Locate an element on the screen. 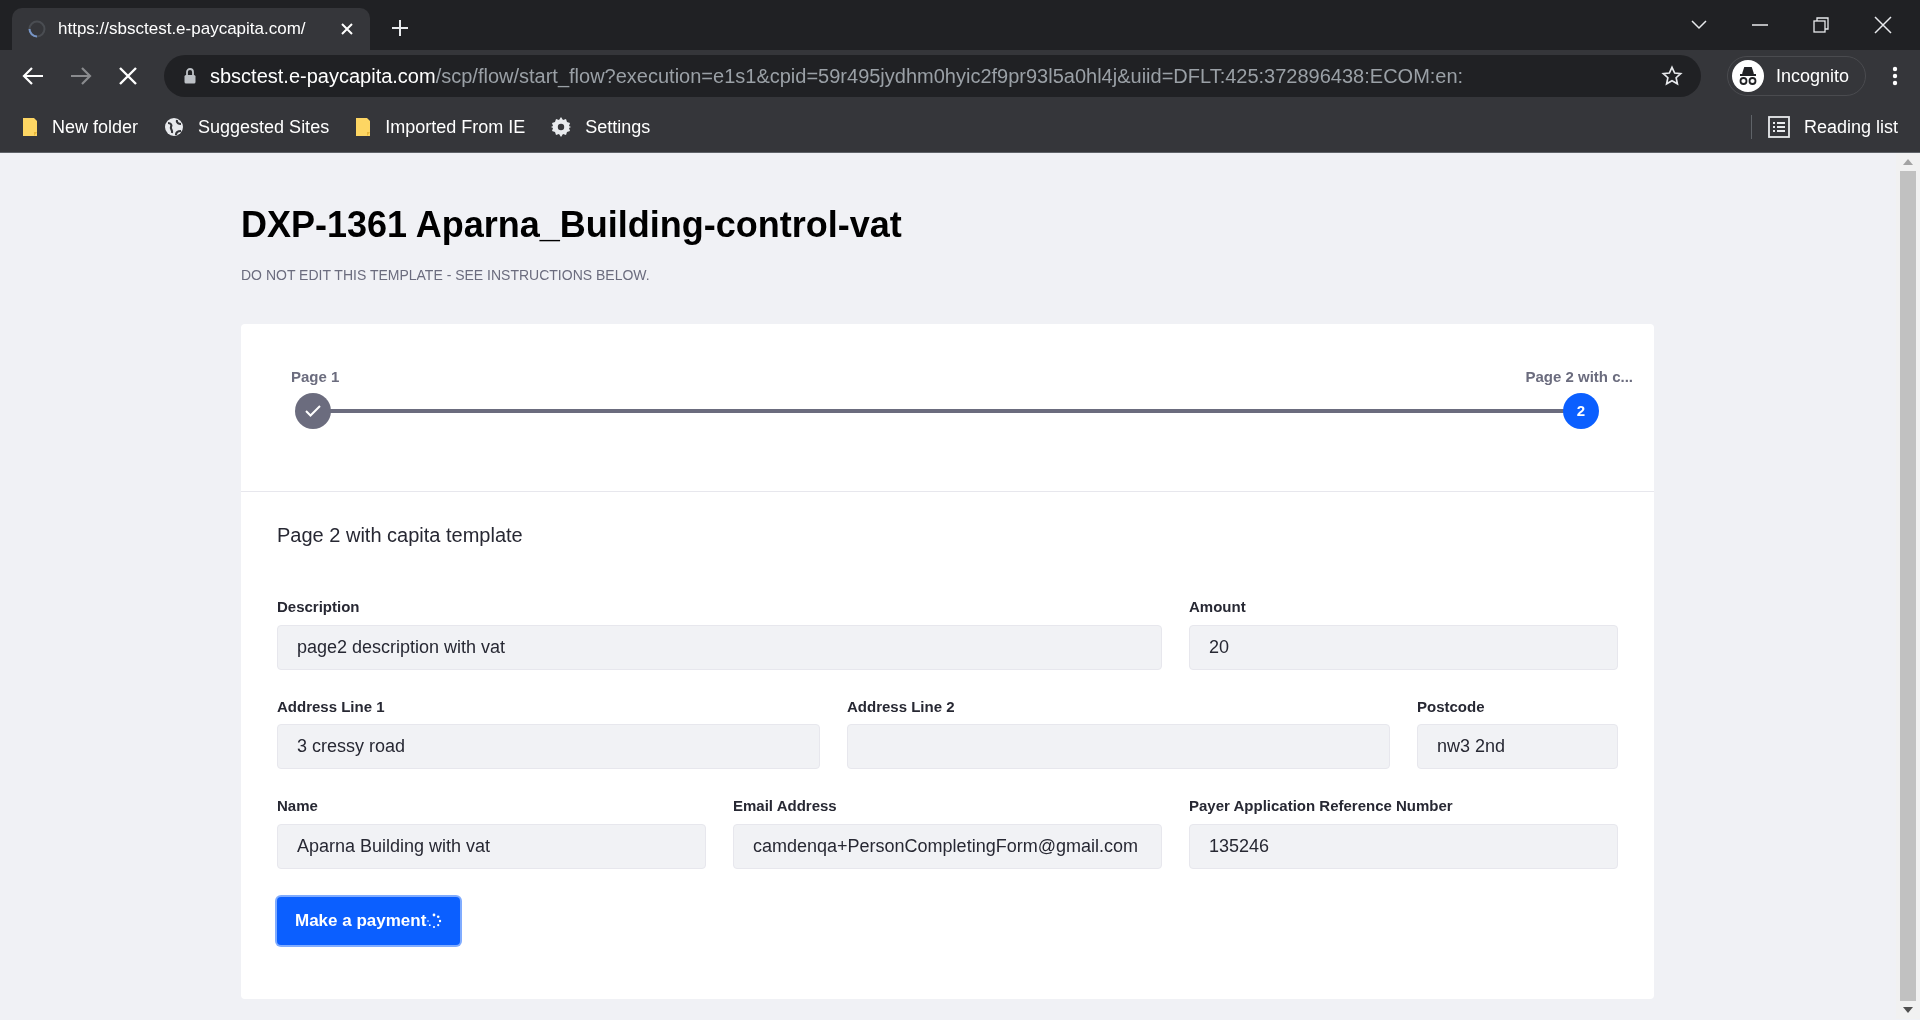  bookmark: Suggested Sites is located at coordinates (247, 127).